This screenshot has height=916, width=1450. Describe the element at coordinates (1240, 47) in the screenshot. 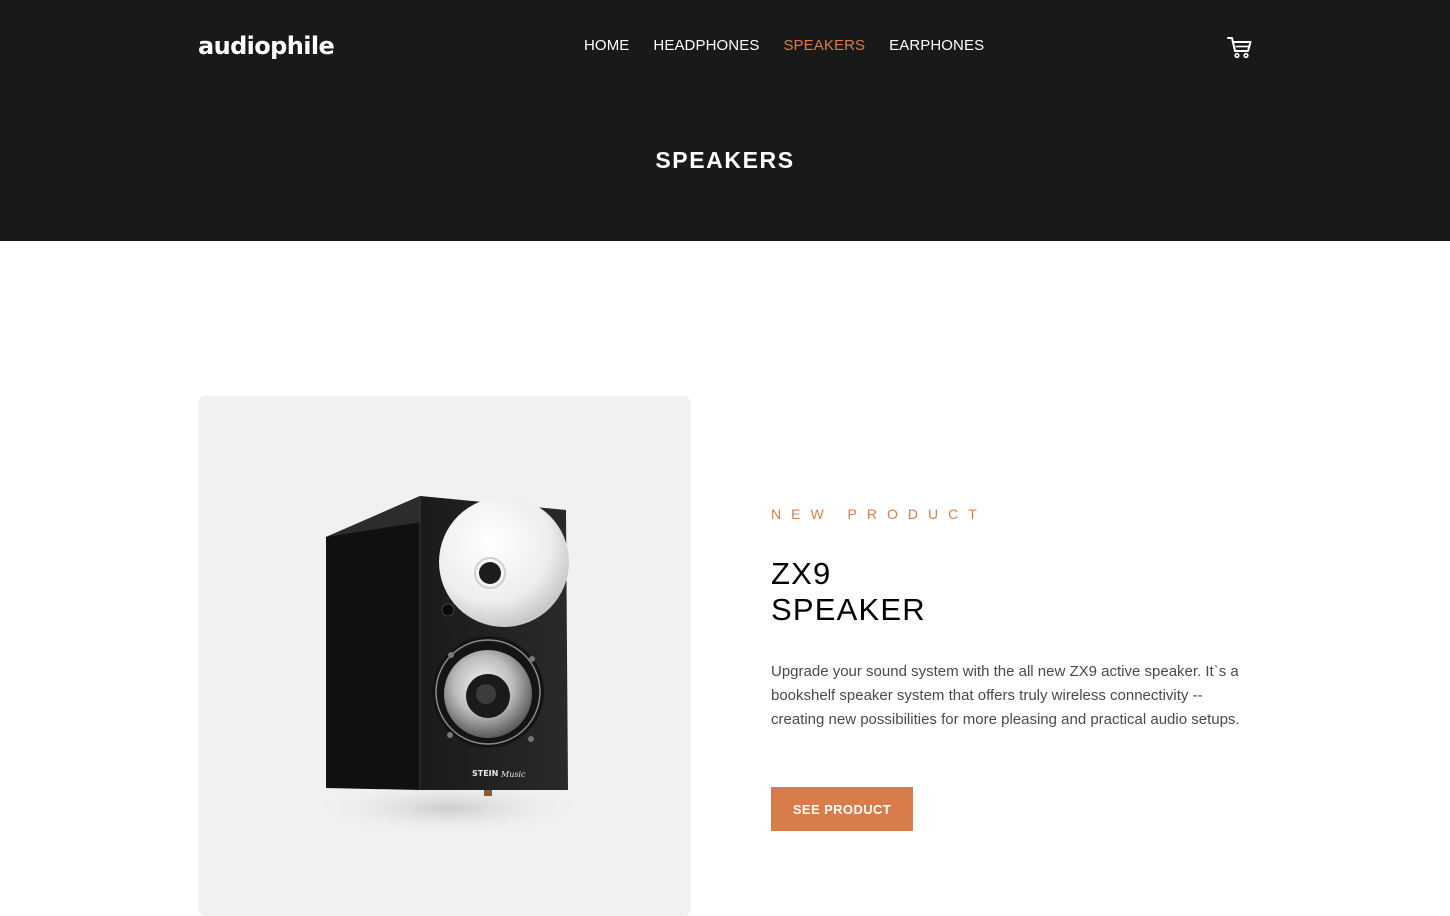

I see `cart-icon` at that location.